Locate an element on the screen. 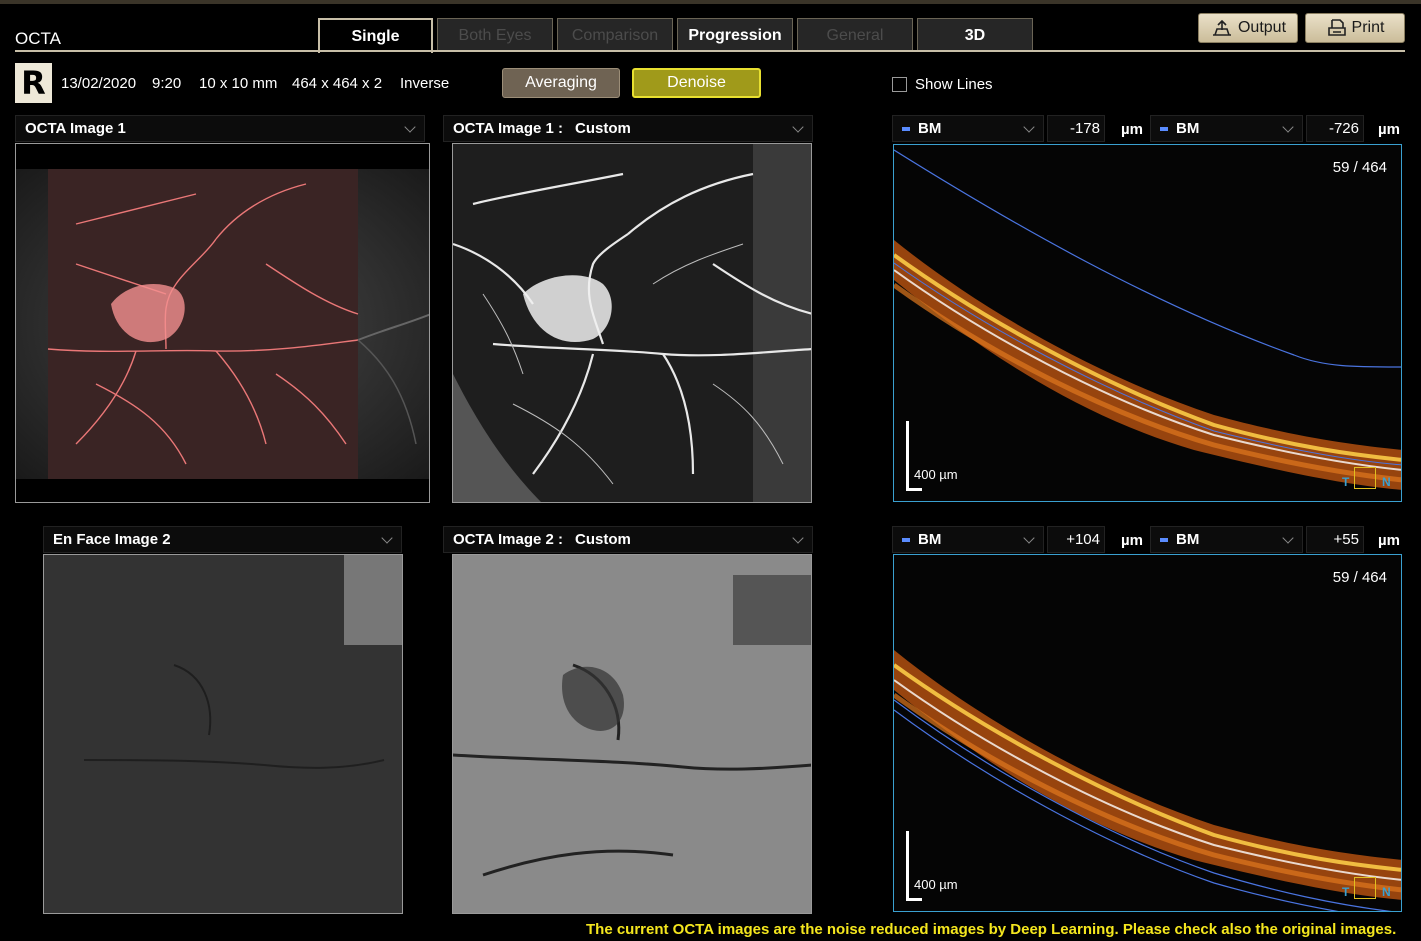 Image resolution: width=1421 pixels, height=941 pixels. octa2-preset-select: OCTA Image 2 : Custom is located at coordinates (628, 539).